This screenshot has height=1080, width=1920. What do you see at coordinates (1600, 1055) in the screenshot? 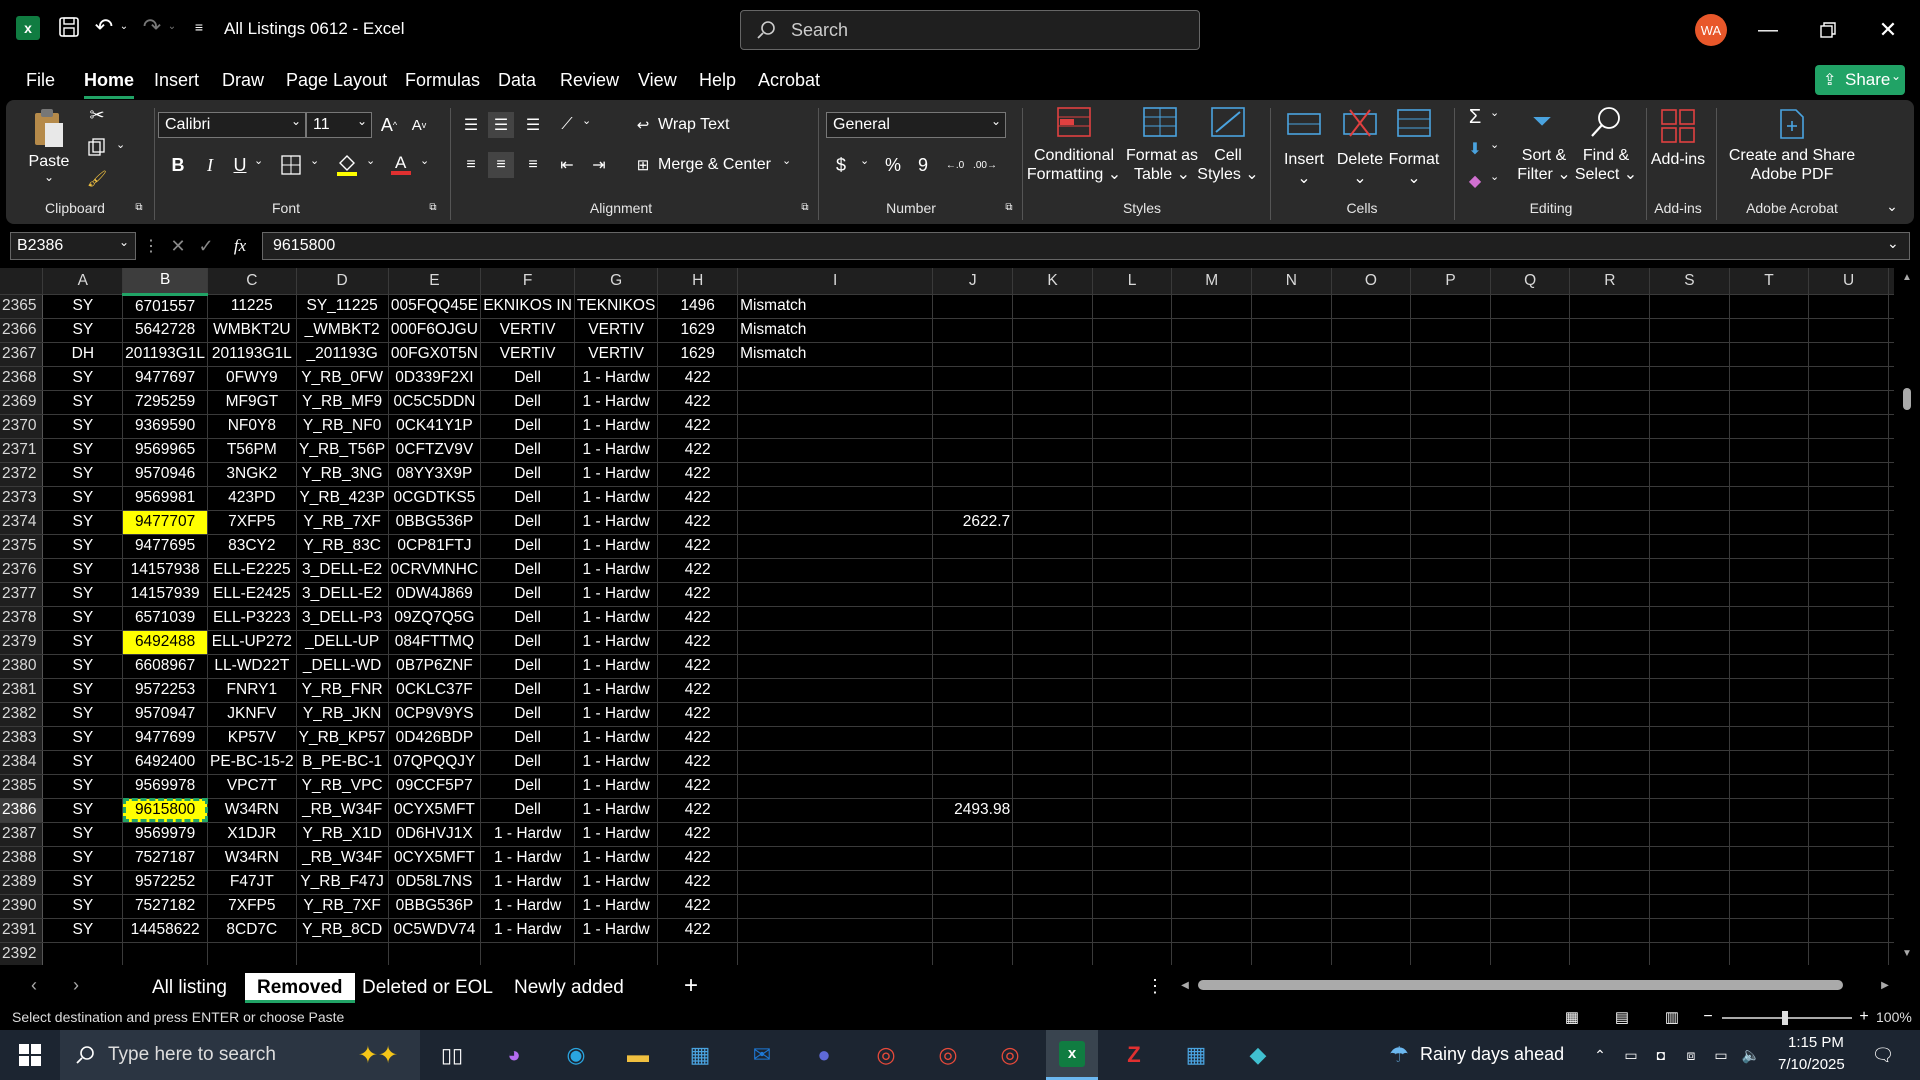
I see `chevron-up-icon: ⌃` at bounding box center [1600, 1055].